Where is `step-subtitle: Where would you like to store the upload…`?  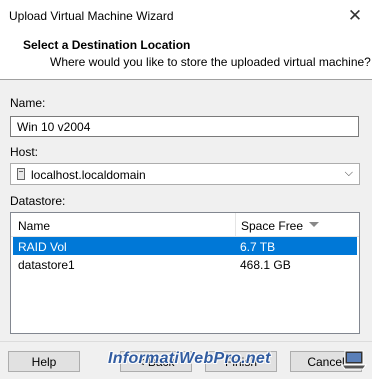 step-subtitle: Where would you like to store the upload… is located at coordinates (210, 62).